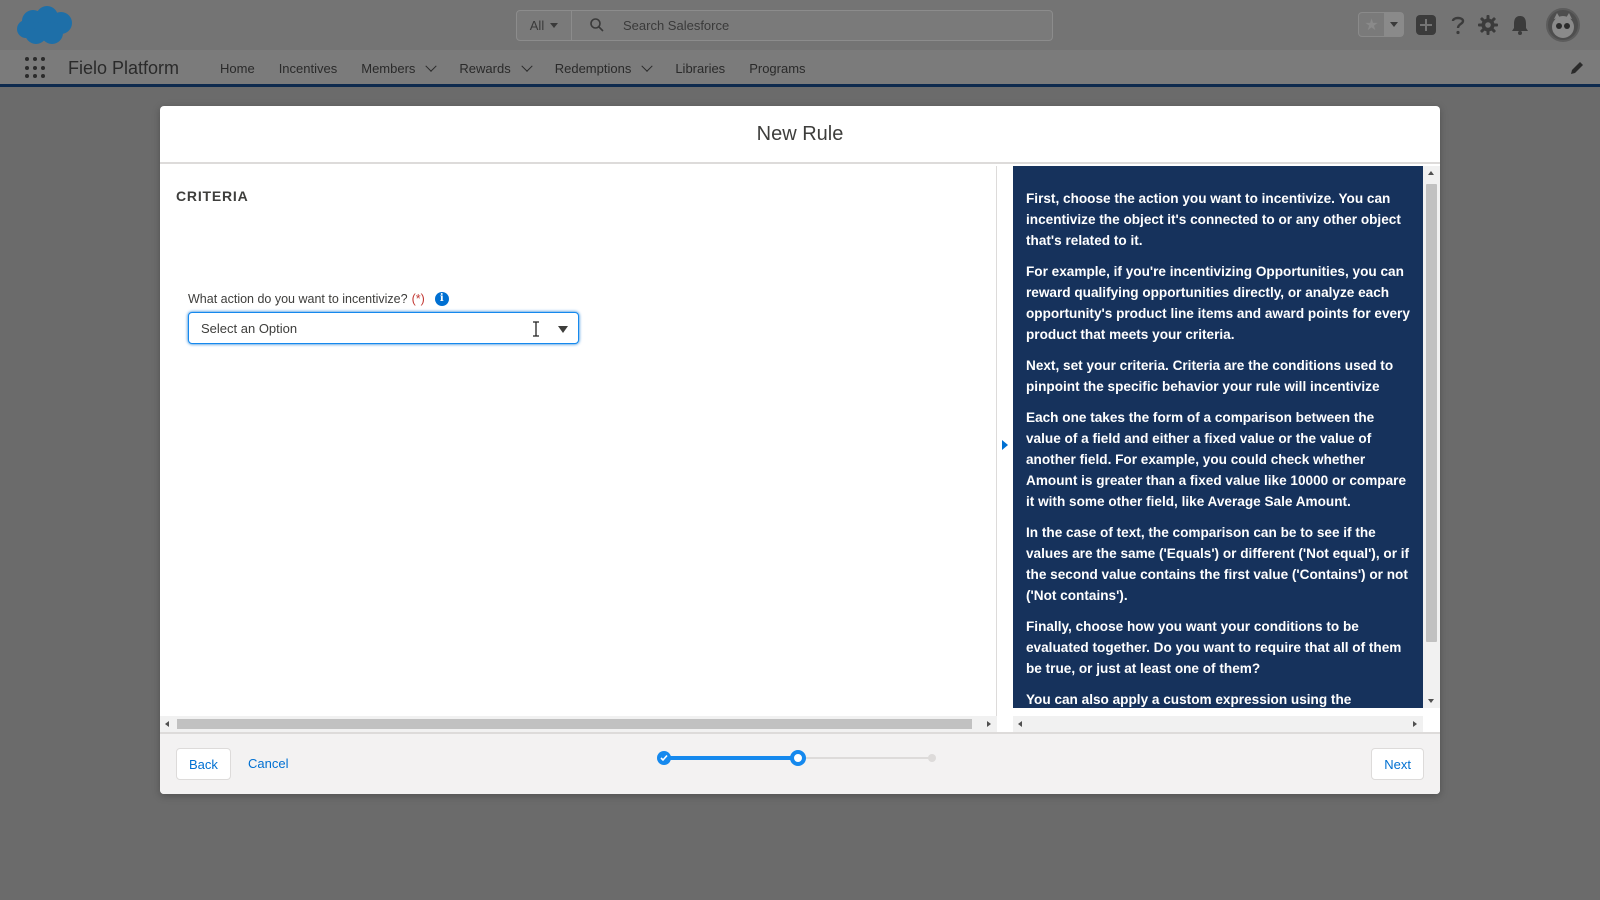 This screenshot has width=1600, height=900. I want to click on question-mark-icon, so click(1458, 25).